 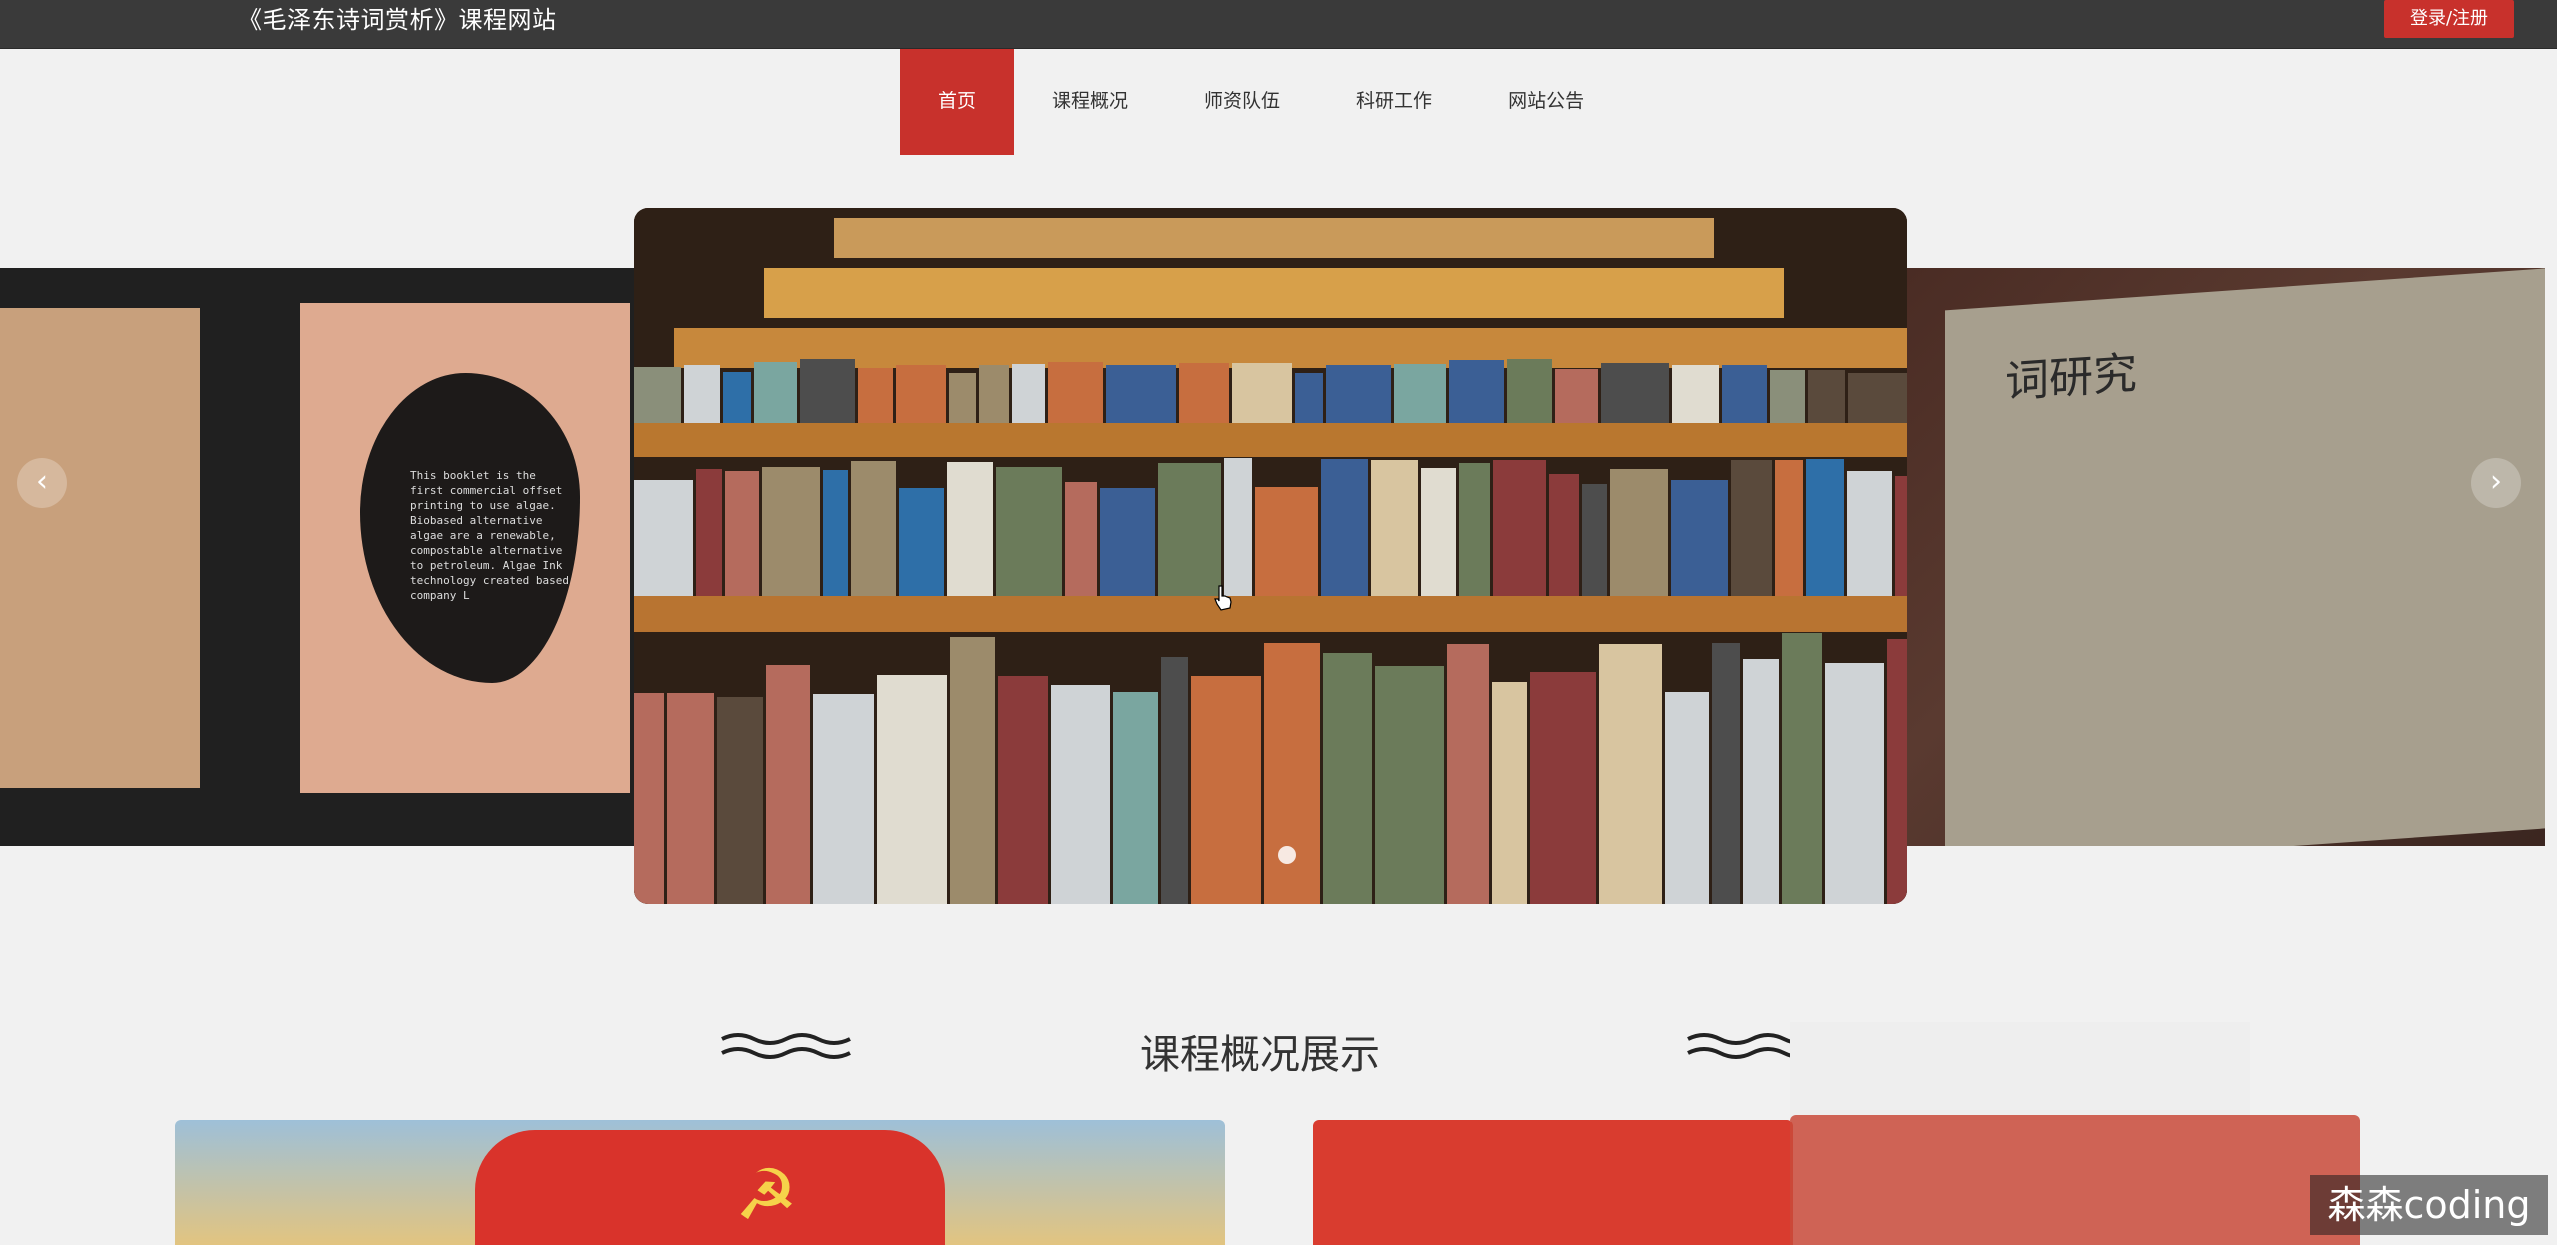 I want to click on overlay-panel, so click(x=2020, y=1072).